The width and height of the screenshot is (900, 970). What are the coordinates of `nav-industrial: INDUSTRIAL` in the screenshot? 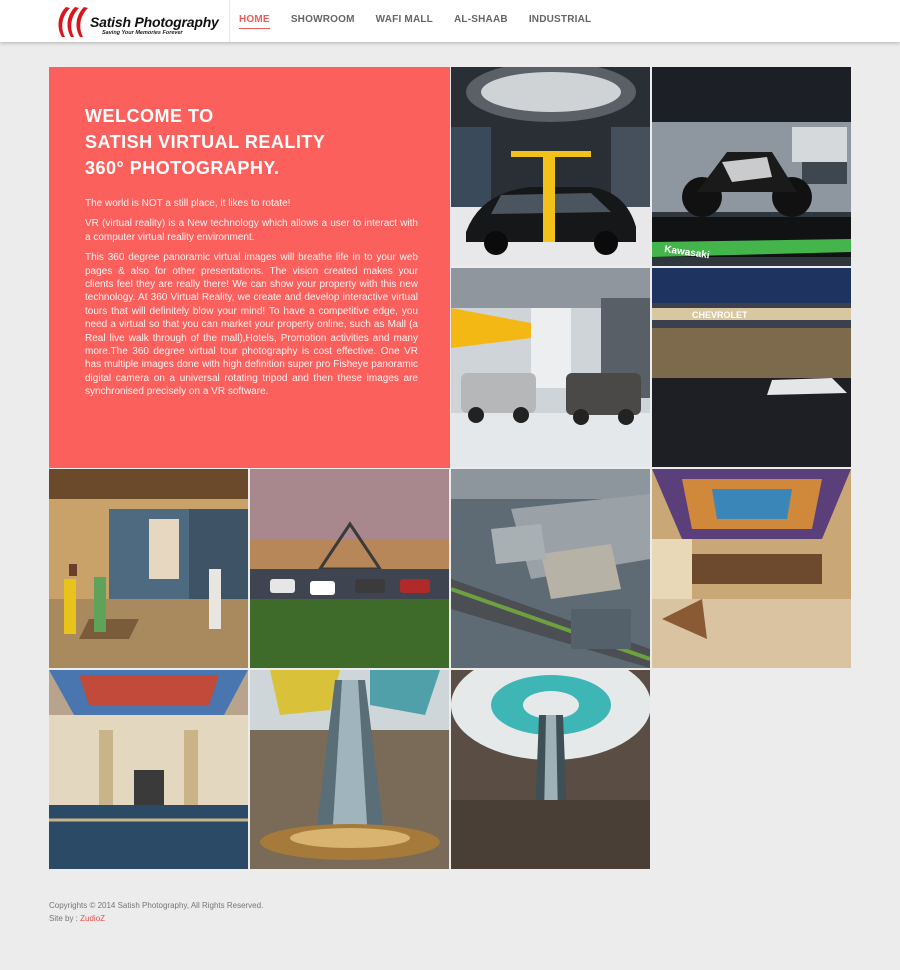 It's located at (560, 21).